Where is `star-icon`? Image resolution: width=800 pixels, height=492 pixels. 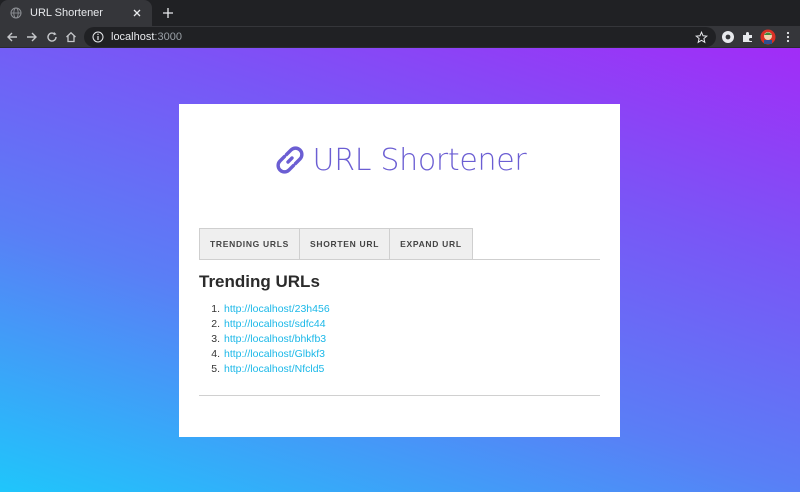 star-icon is located at coordinates (701, 37).